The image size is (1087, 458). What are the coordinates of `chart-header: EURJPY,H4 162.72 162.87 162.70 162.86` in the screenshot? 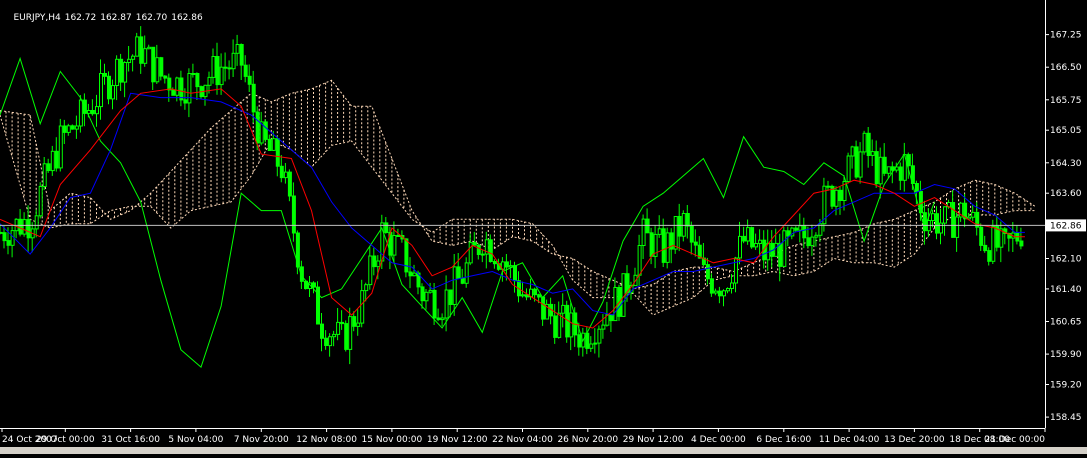 It's located at (104, 18).